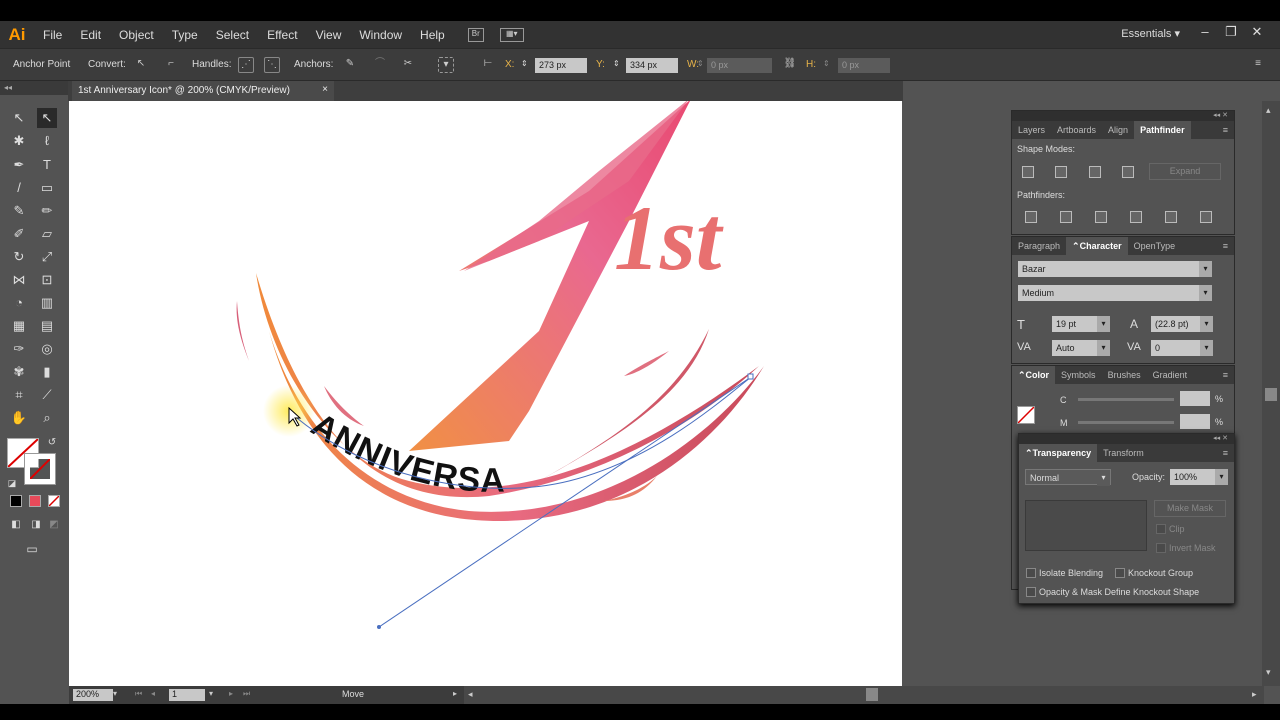  What do you see at coordinates (1031, 573) in the screenshot?
I see `isolate-blending-checkbox` at bounding box center [1031, 573].